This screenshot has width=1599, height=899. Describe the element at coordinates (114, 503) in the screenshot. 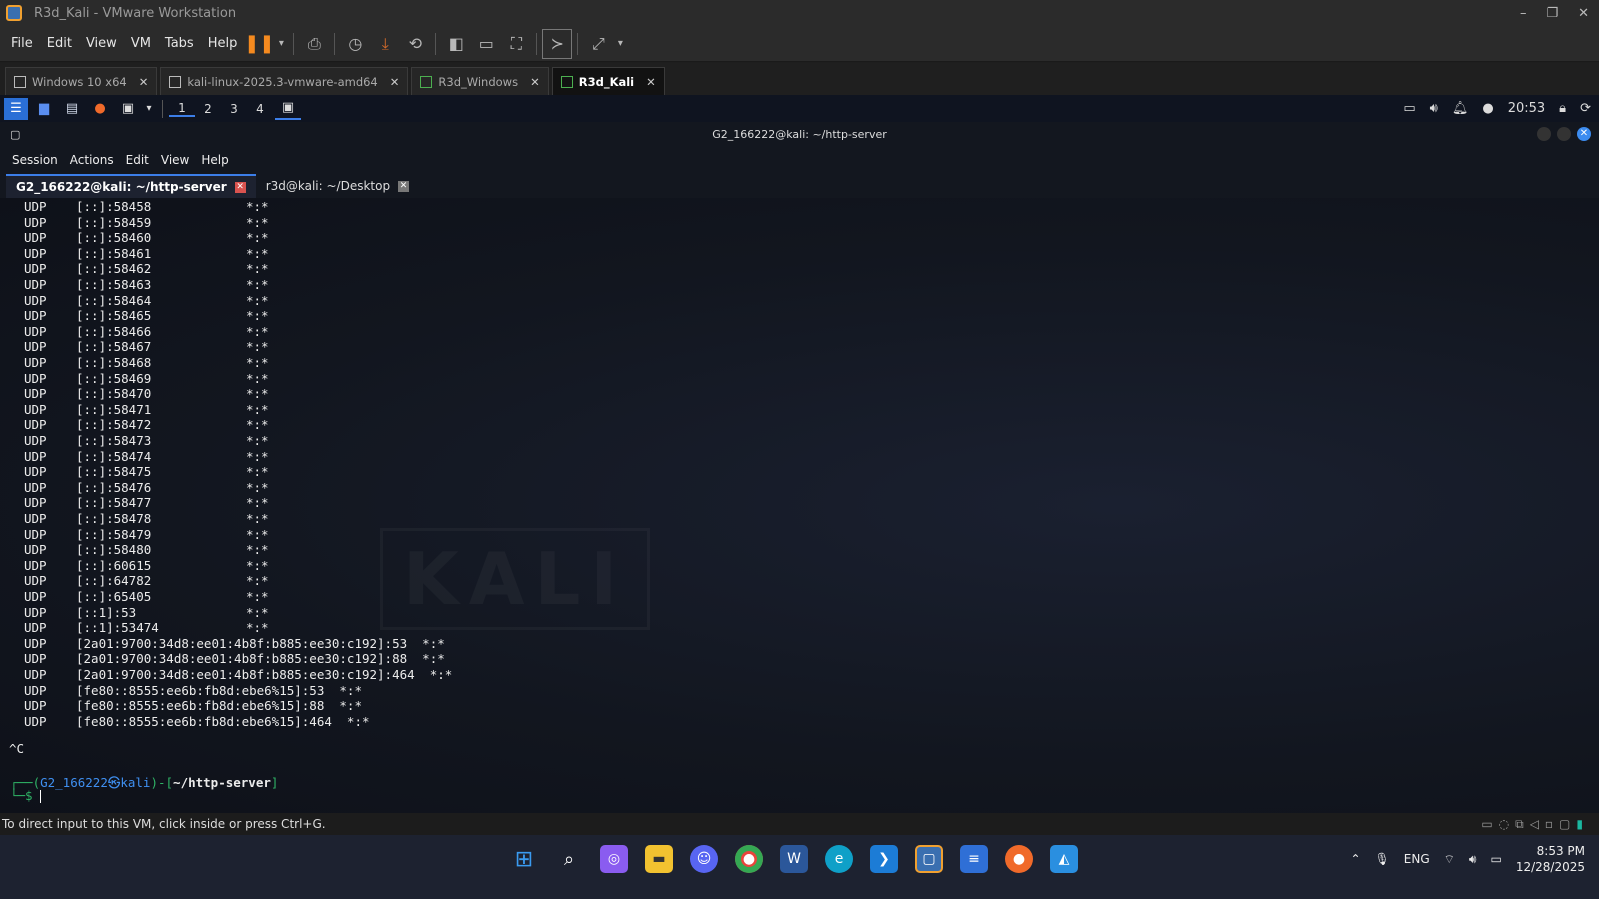

I see `local-address-cell: [::]:58477` at that location.